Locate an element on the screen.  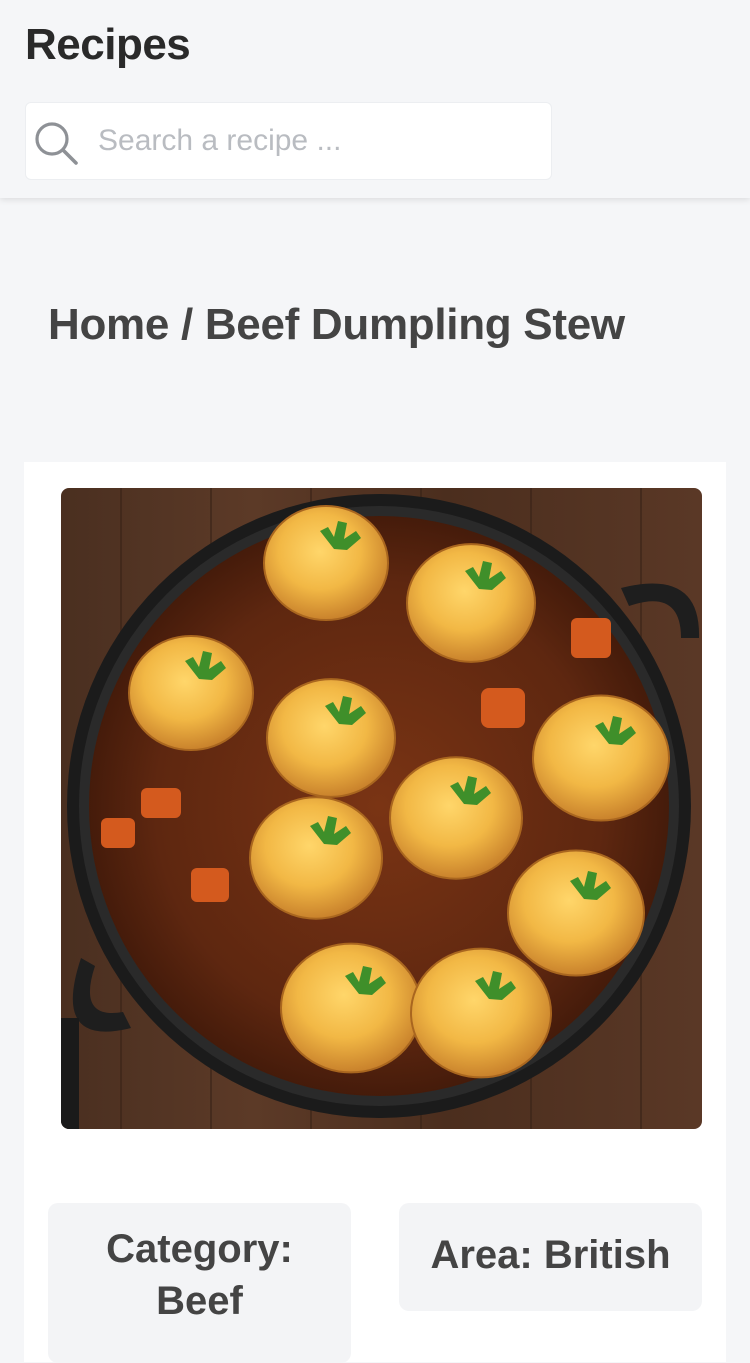
area-label: Area: British is located at coordinates (550, 1255).